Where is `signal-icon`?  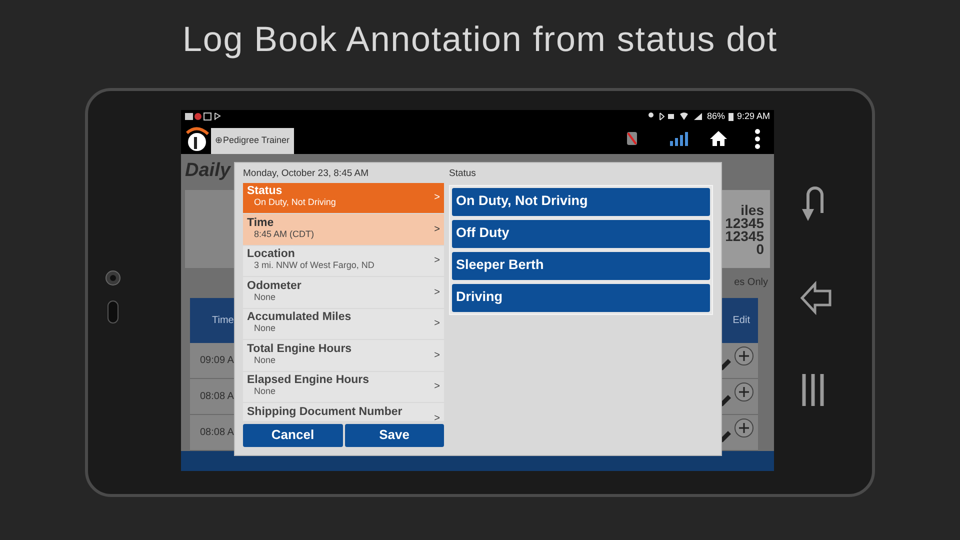 signal-icon is located at coordinates (680, 139).